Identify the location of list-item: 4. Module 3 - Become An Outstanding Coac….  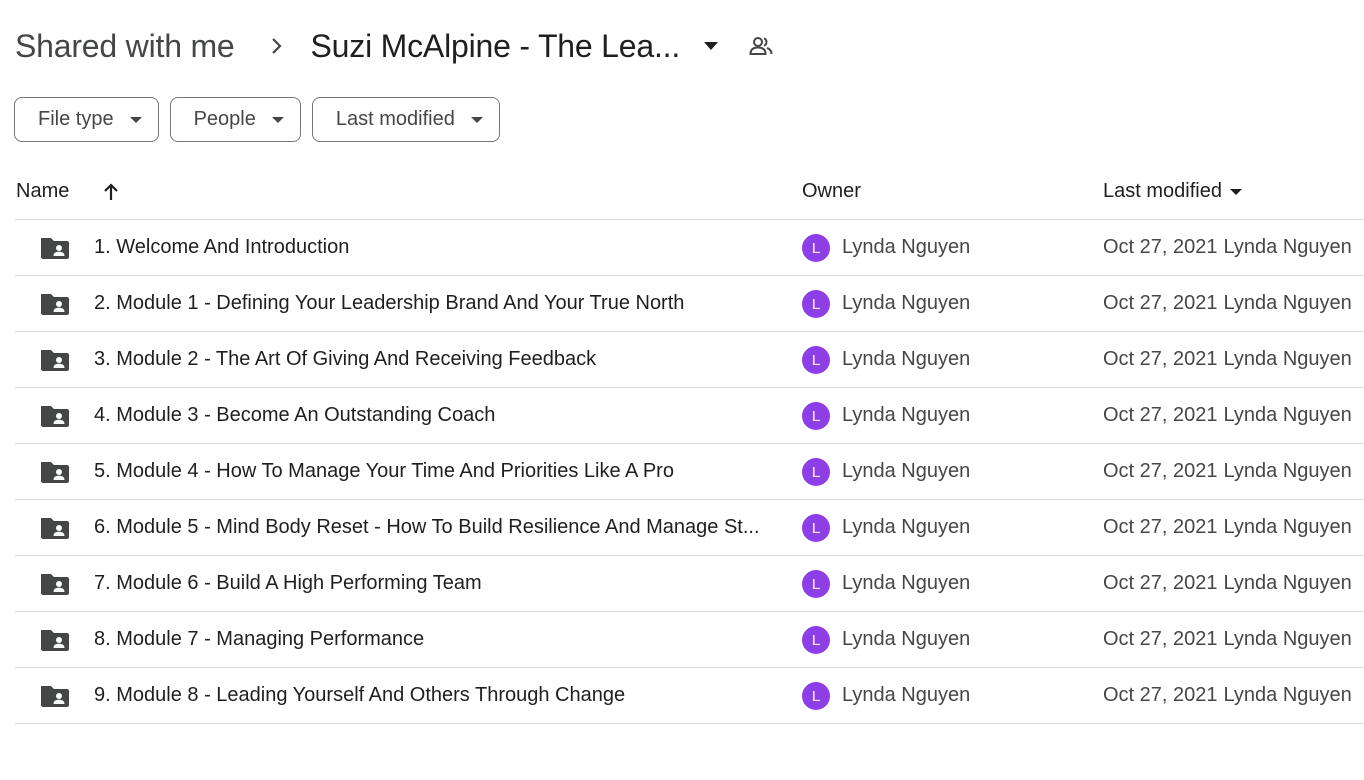
(689, 416).